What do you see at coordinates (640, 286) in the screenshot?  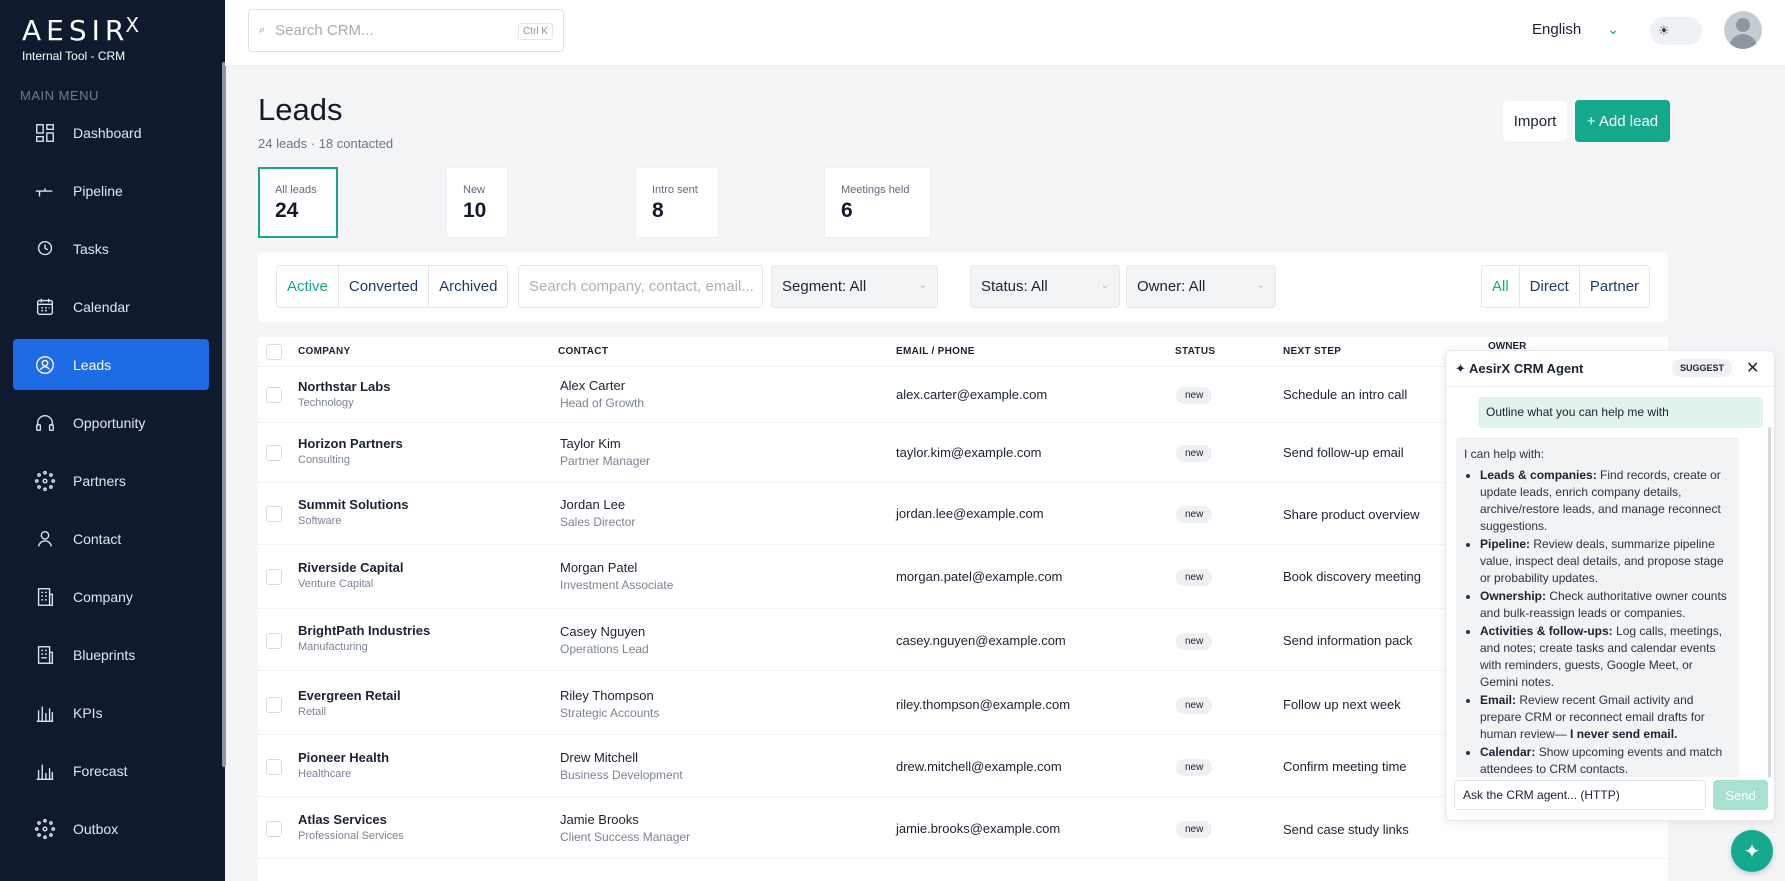 I see `lead-search-input` at bounding box center [640, 286].